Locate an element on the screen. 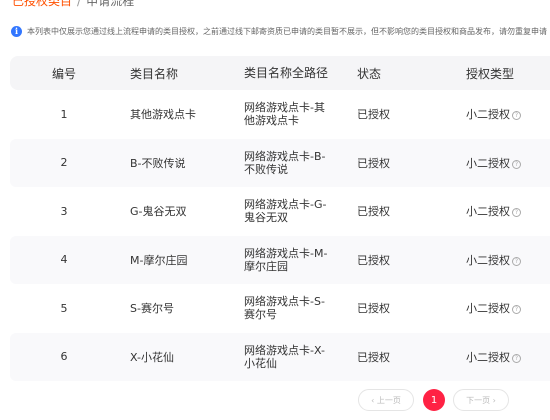  cell-category-path: 网络游戏点卡-X-小花仙 is located at coordinates (284, 356).